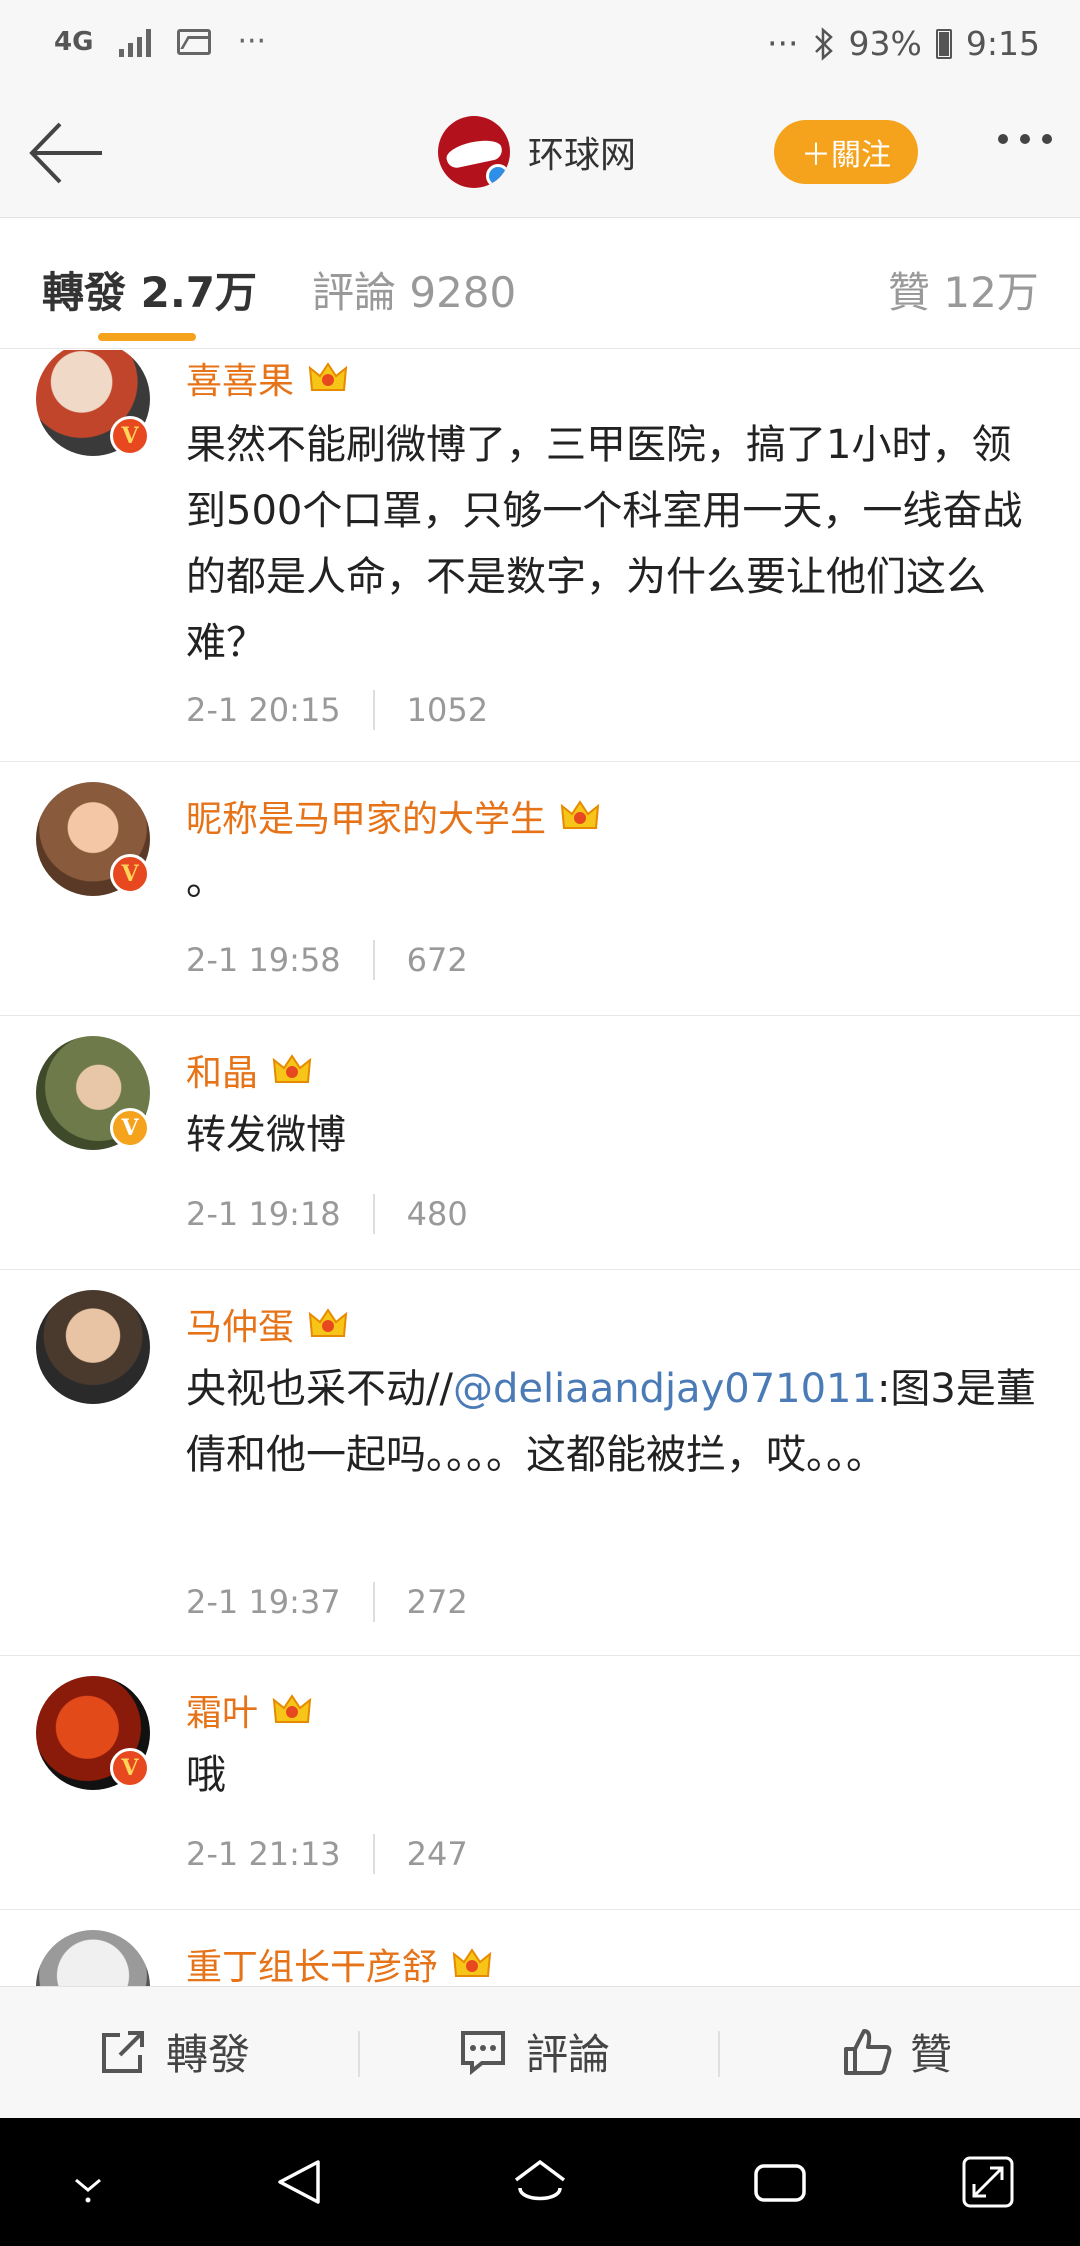 The width and height of the screenshot is (1080, 2246). What do you see at coordinates (474, 152) in the screenshot?
I see `account-avatar` at bounding box center [474, 152].